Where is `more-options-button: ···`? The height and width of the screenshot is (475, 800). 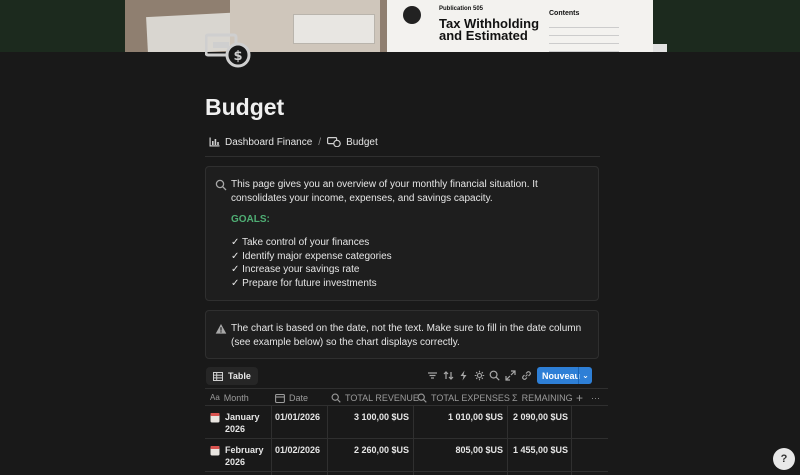 more-options-button: ··· is located at coordinates (595, 397).